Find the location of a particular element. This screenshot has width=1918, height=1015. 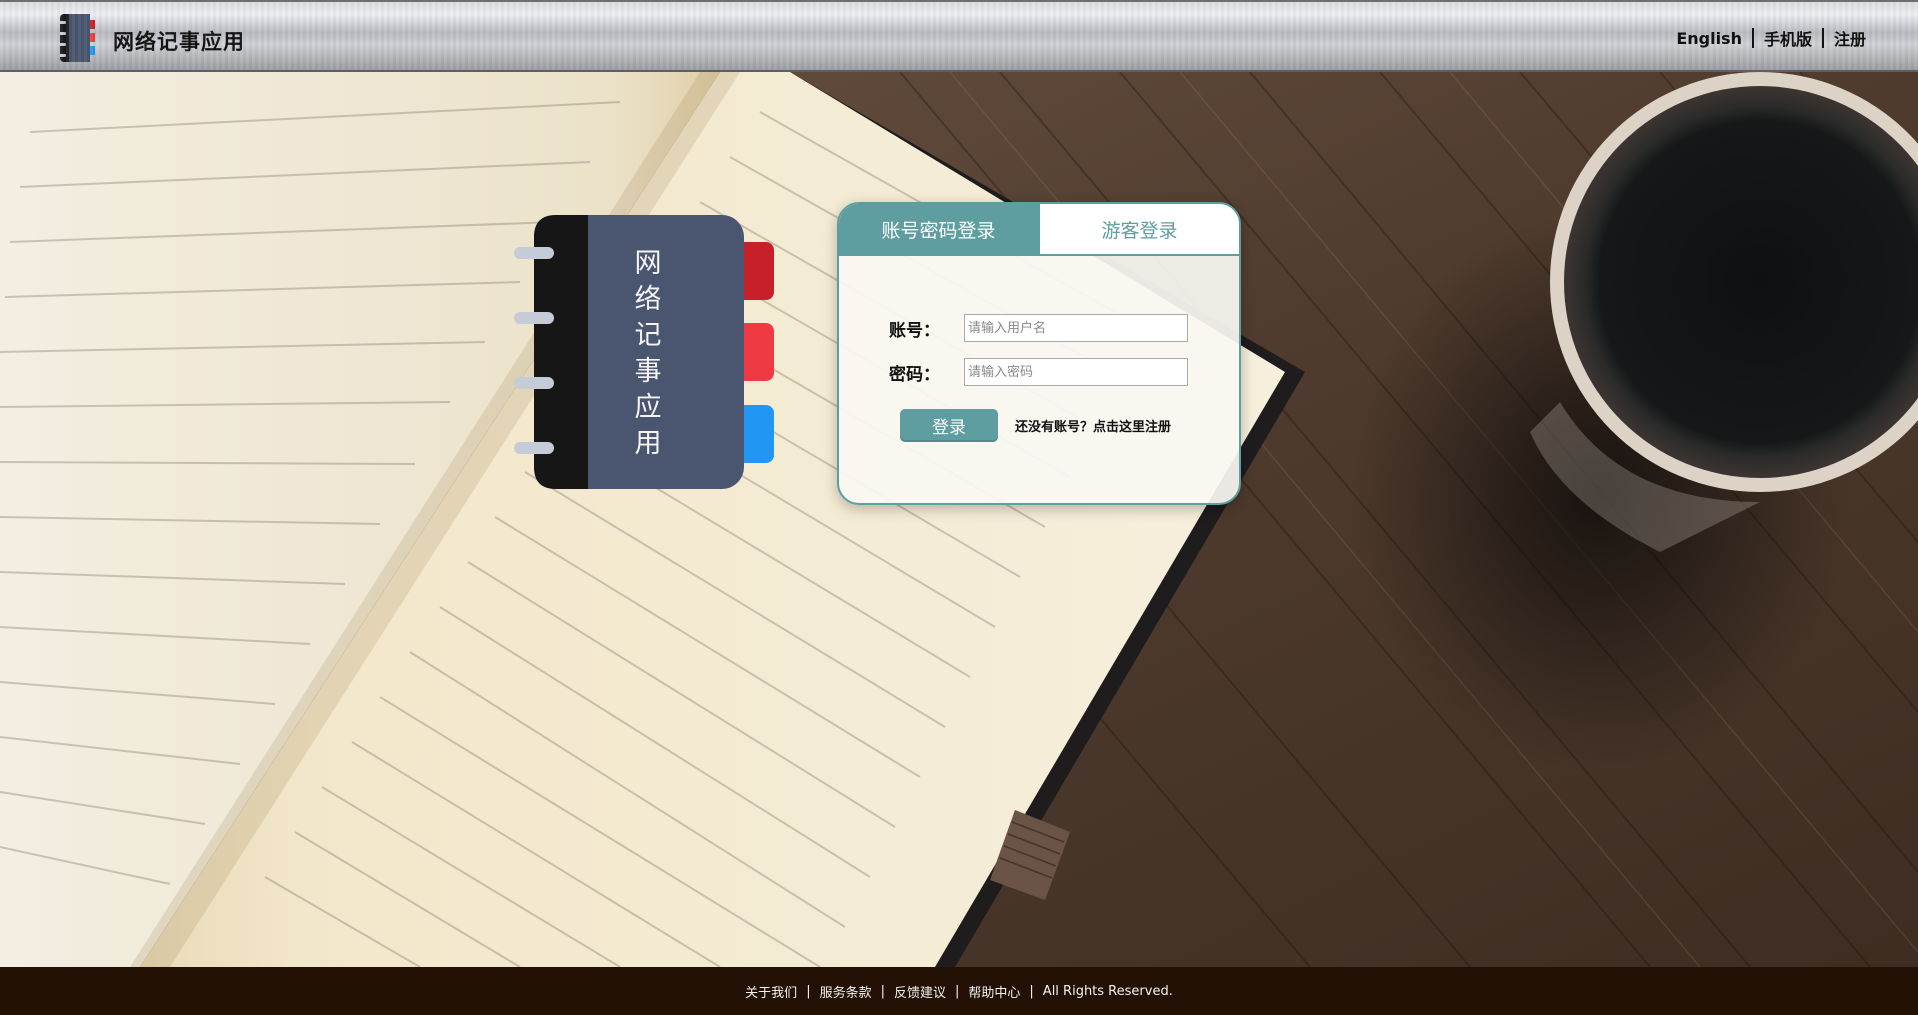

tab-guest-login: 游客登录 is located at coordinates (1138, 229).